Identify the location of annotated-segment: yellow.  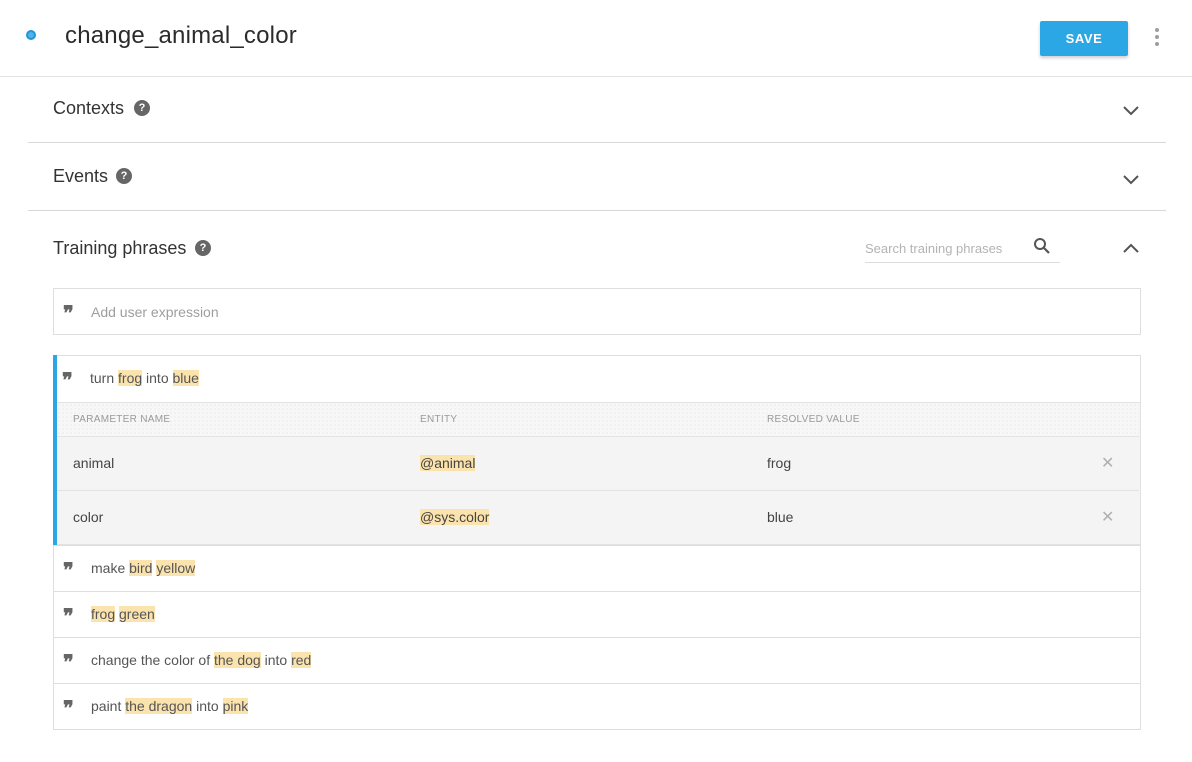
(176, 568).